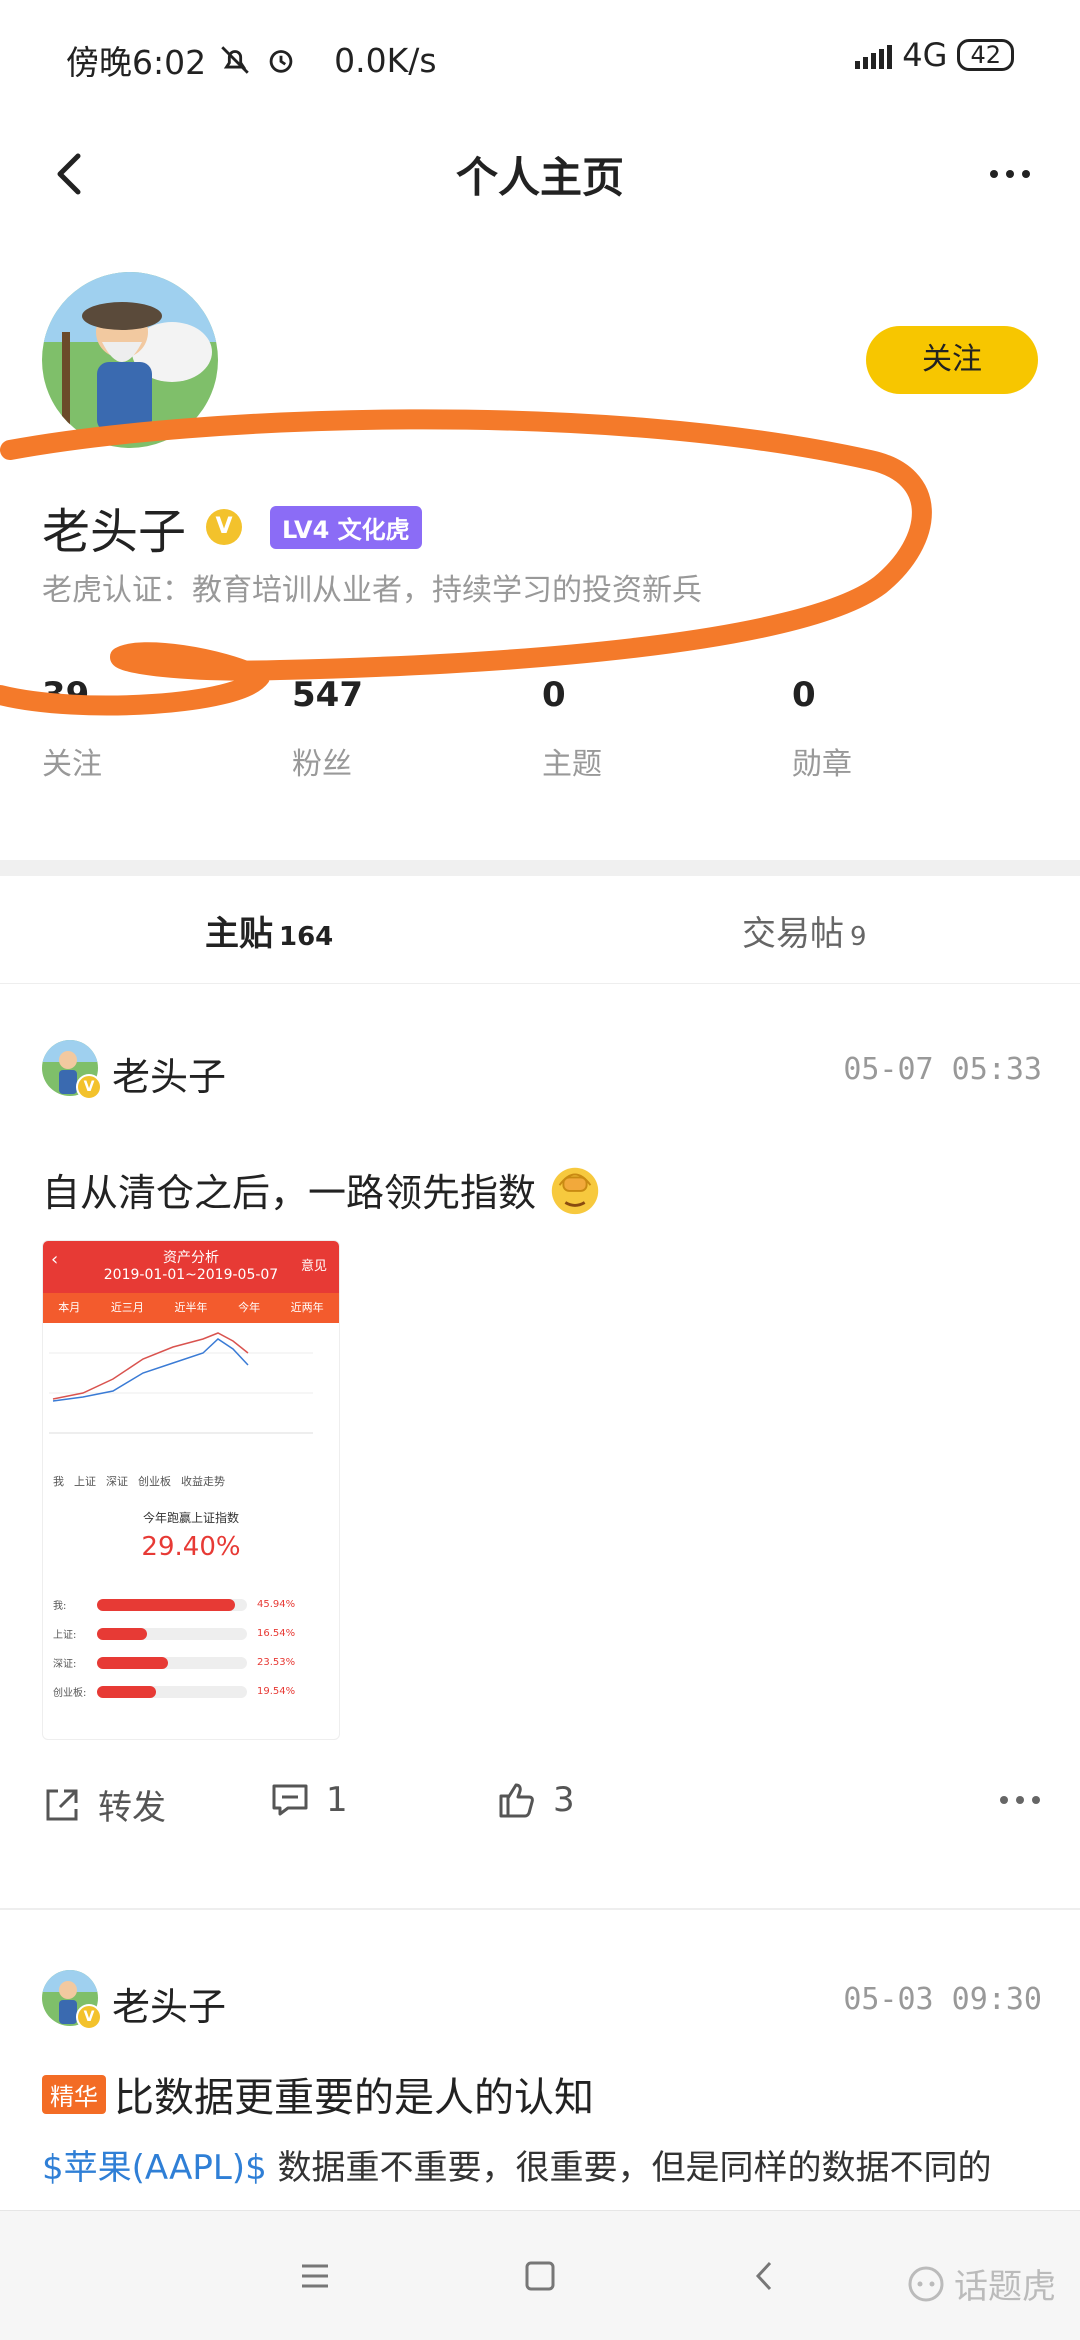 Image resolution: width=1080 pixels, height=2340 pixels. I want to click on stat-topics: 0 主题, so click(667, 729).